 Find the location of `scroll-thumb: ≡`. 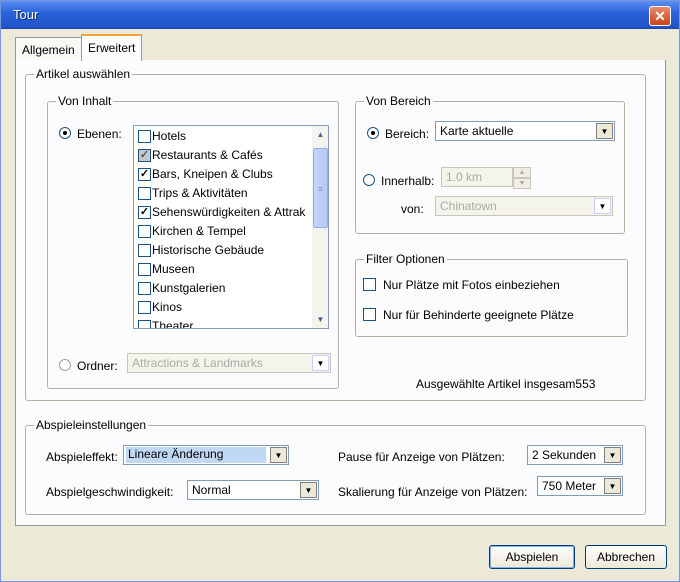

scroll-thumb: ≡ is located at coordinates (320, 188).